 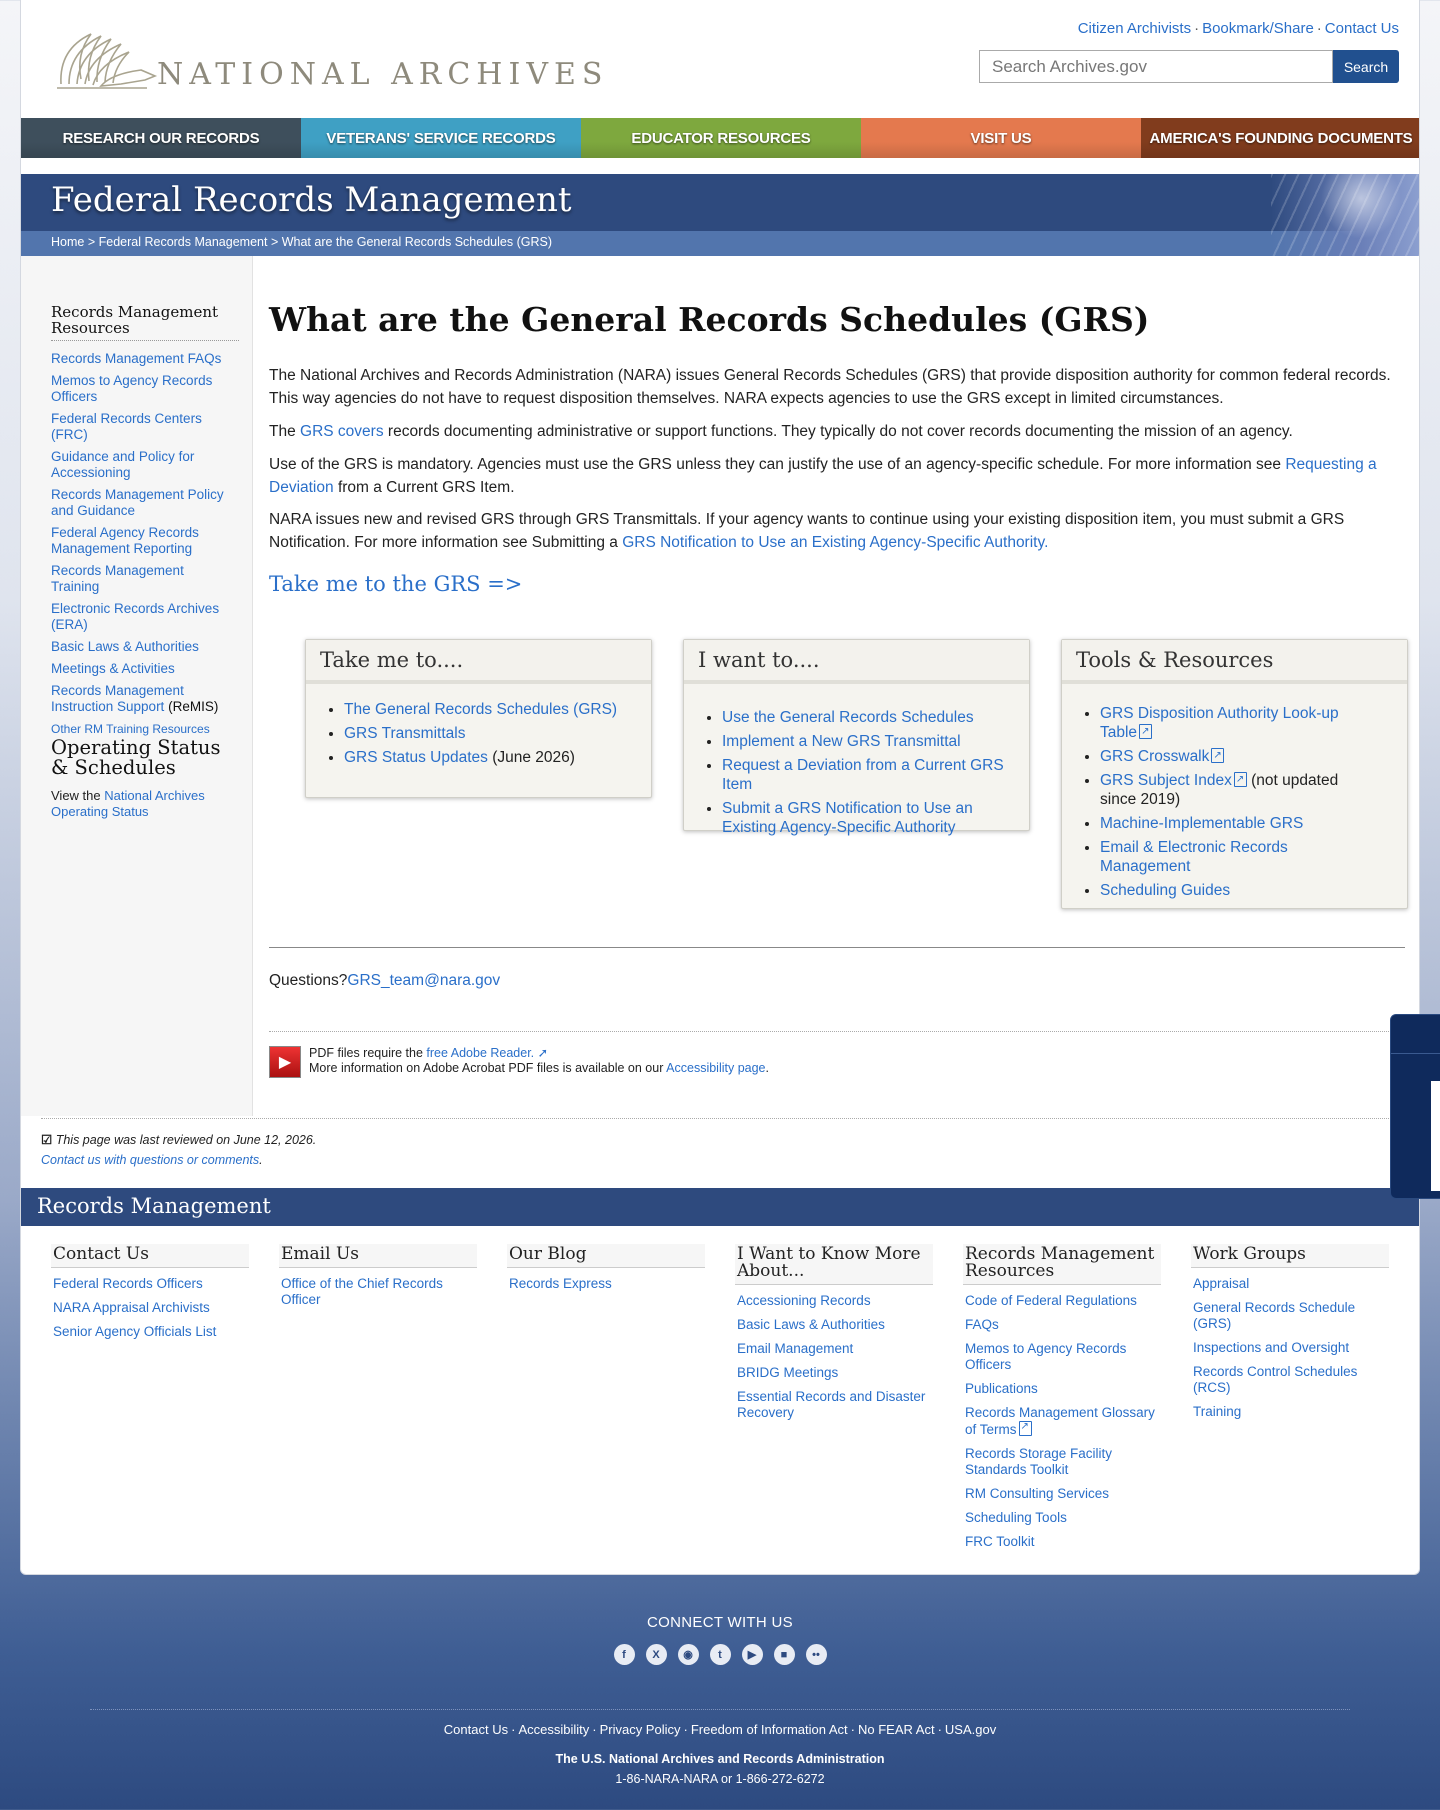 What do you see at coordinates (76, 795) in the screenshot?
I see `operating-status-prefix: View the` at bounding box center [76, 795].